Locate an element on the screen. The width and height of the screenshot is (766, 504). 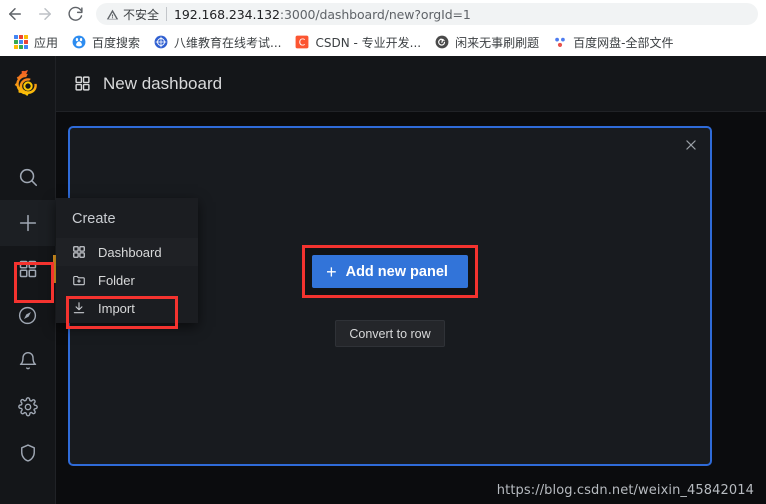
create-menu-item-folder: Folder is located at coordinates (127, 280).